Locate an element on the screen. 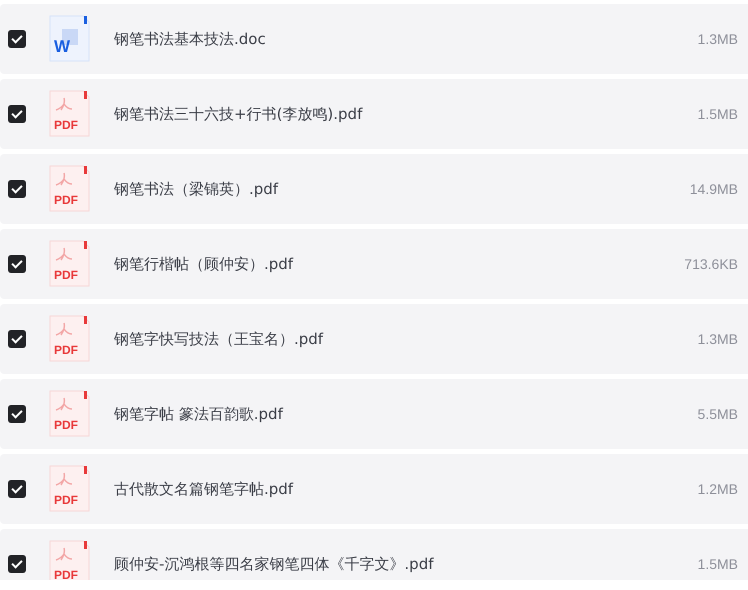  file-row: PDF 钢笔书法（梁锦英）.pdf 14.9MB is located at coordinates (374, 189).